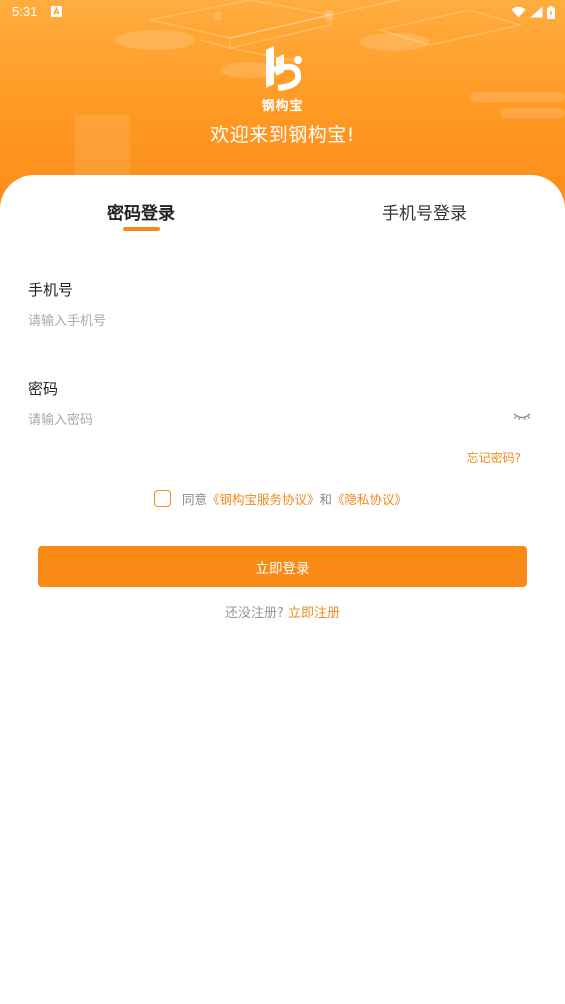 This screenshot has height=1004, width=565. I want to click on active-tab-indicator, so click(141, 229).